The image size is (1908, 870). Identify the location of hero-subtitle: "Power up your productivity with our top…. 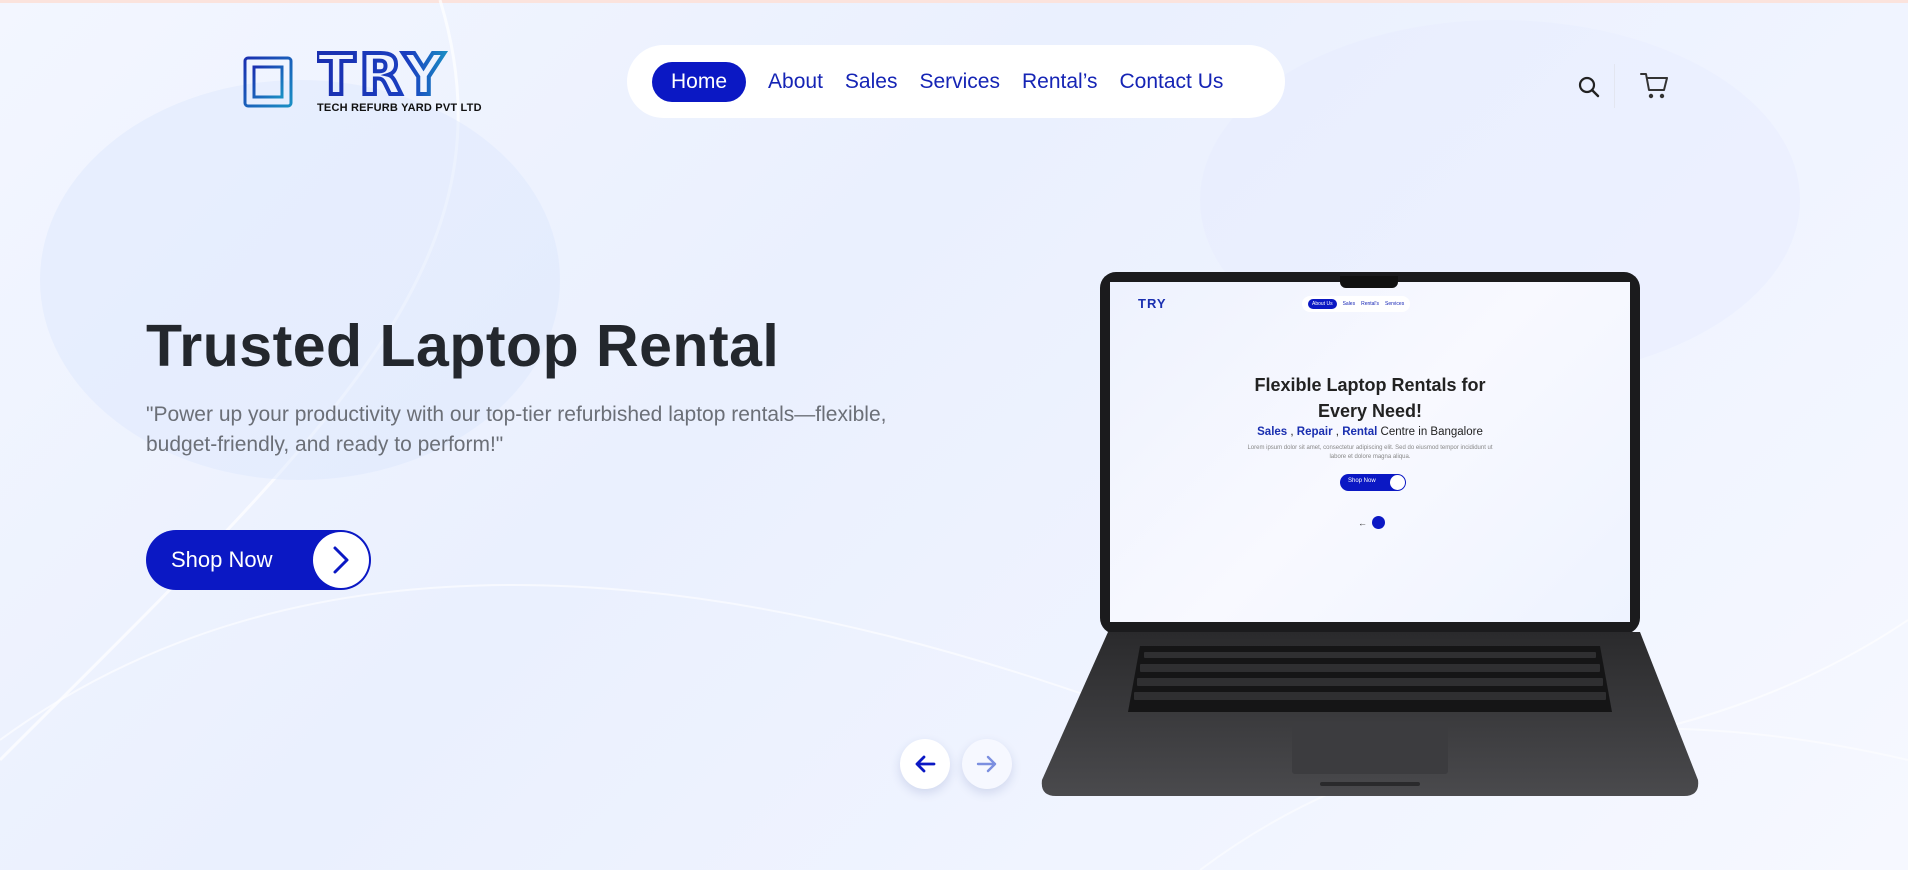
(516, 429).